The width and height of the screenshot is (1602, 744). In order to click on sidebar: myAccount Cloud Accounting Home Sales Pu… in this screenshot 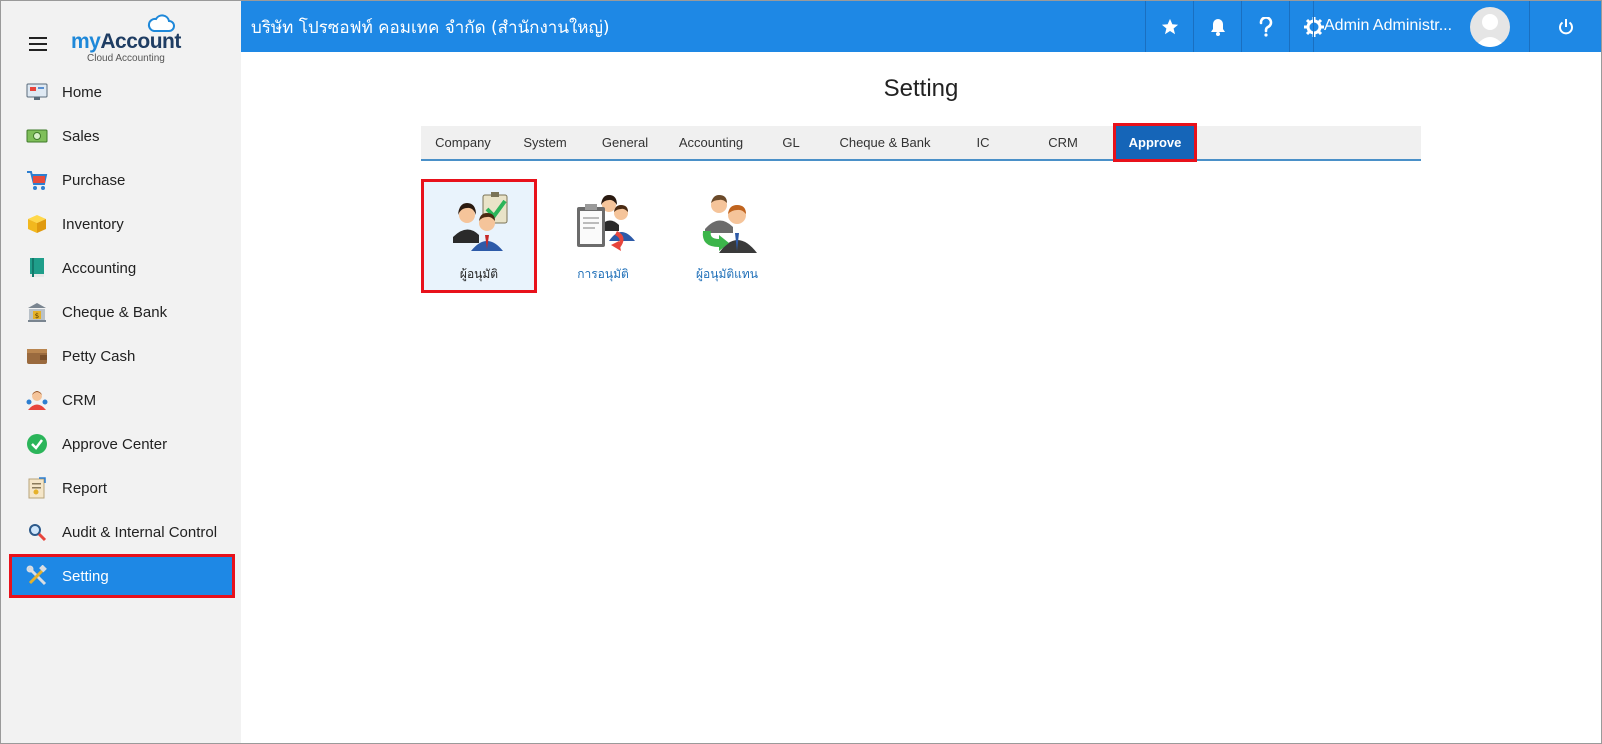, I will do `click(121, 372)`.